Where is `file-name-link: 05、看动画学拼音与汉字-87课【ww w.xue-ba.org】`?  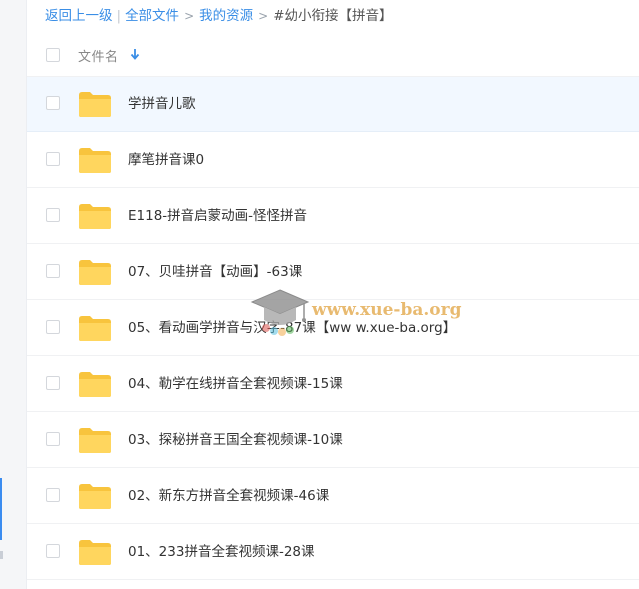 file-name-link: 05、看动画学拼音与汉字-87课【ww w.xue-ba.org】 is located at coordinates (292, 328).